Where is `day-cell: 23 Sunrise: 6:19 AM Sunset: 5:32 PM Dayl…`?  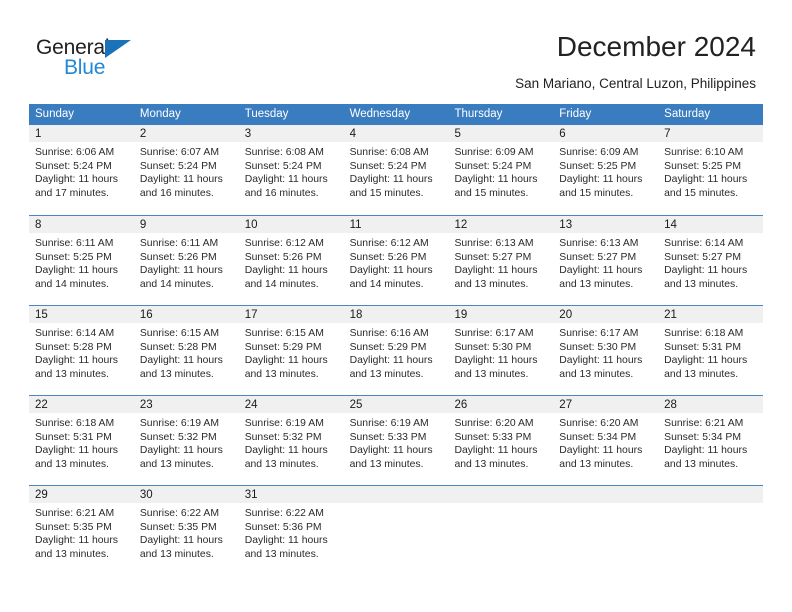
day-cell: 23 Sunrise: 6:19 AM Sunset: 5:32 PM Dayl… is located at coordinates (186, 440).